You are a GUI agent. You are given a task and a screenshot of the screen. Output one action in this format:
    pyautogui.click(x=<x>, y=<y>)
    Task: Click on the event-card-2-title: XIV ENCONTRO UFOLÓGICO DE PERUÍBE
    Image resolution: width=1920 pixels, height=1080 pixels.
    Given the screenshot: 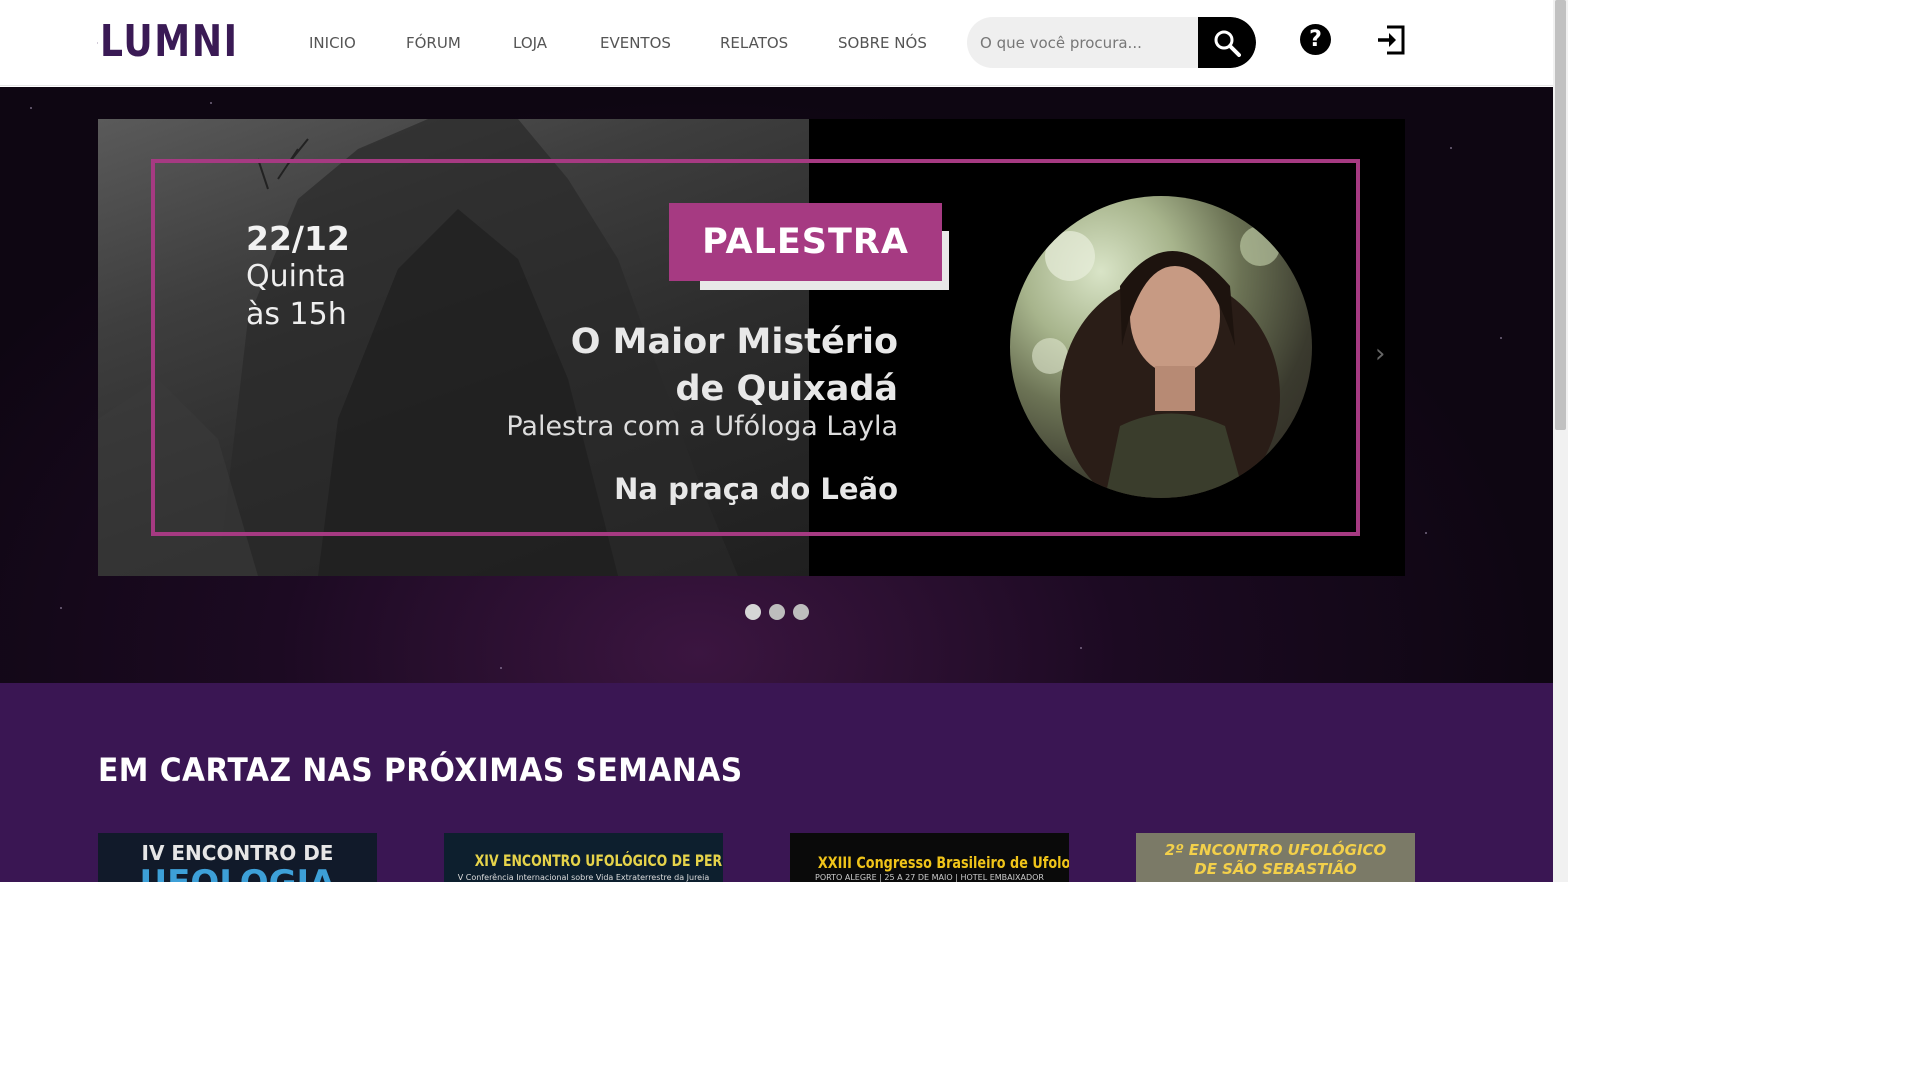 What is the action you would take?
    pyautogui.click(x=598, y=860)
    